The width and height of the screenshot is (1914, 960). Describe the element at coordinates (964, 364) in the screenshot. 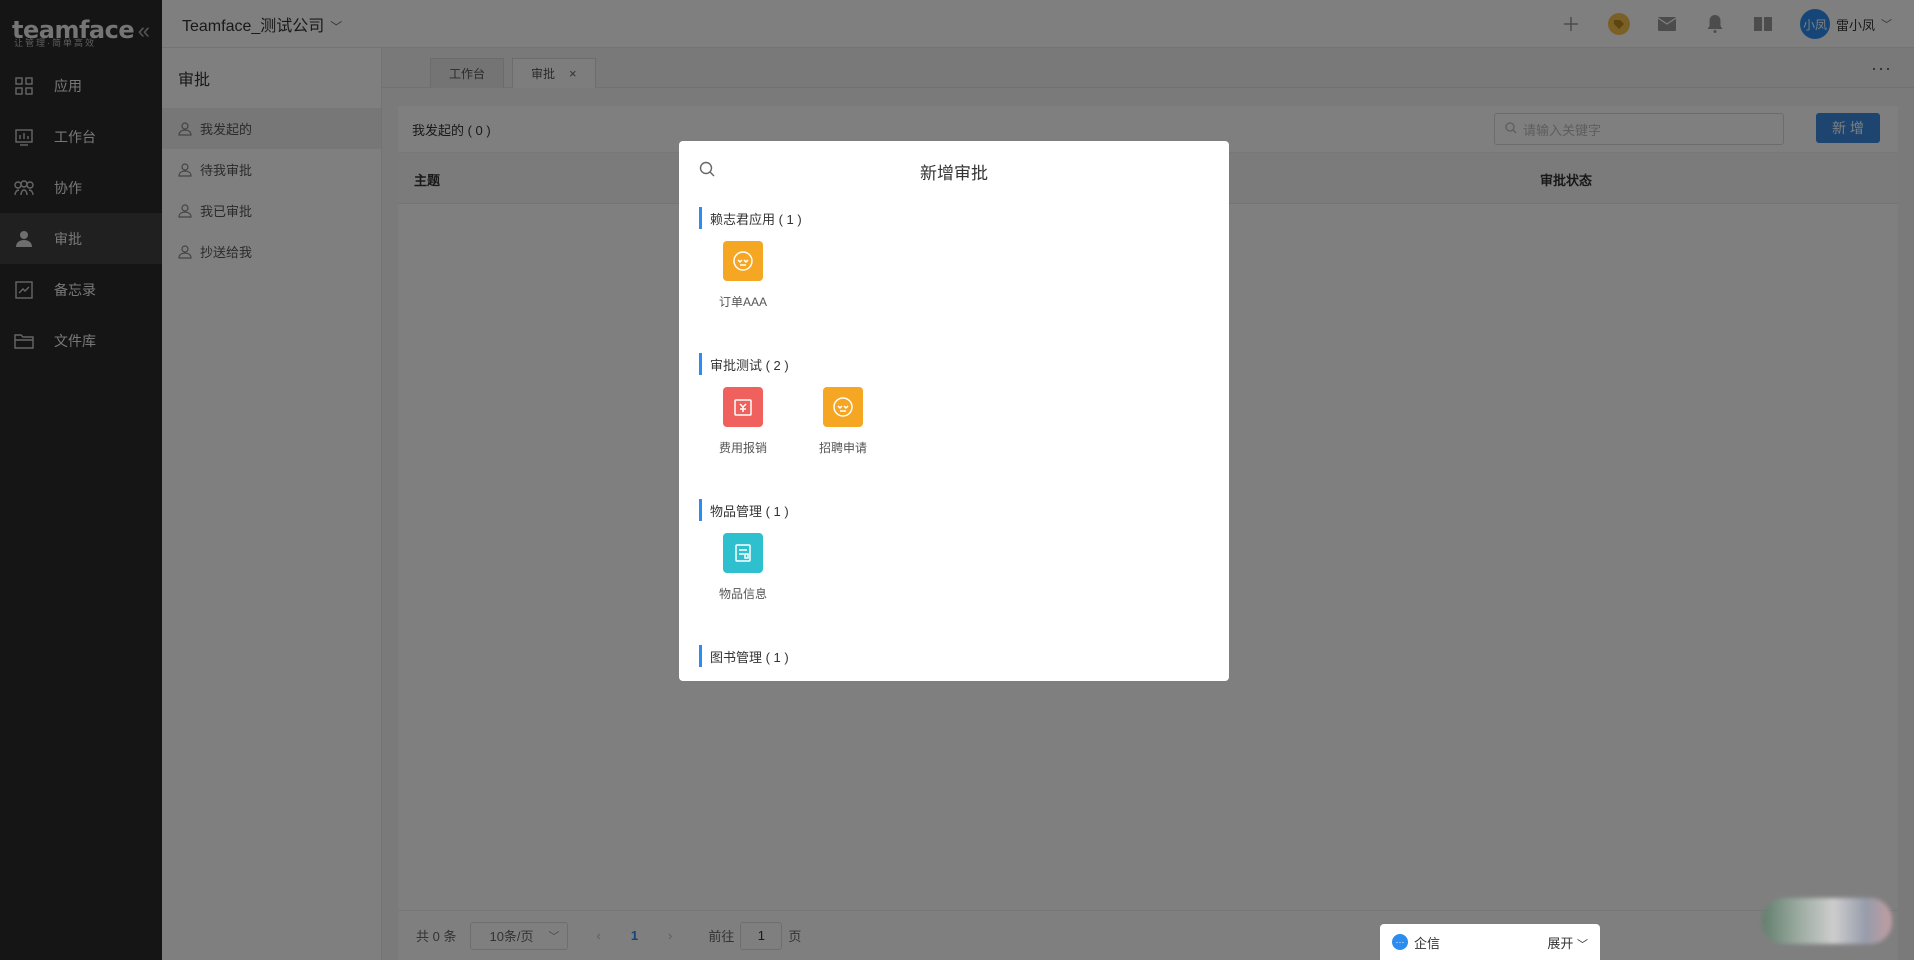

I see `group-title: 审批测试 ( 2 )` at that location.